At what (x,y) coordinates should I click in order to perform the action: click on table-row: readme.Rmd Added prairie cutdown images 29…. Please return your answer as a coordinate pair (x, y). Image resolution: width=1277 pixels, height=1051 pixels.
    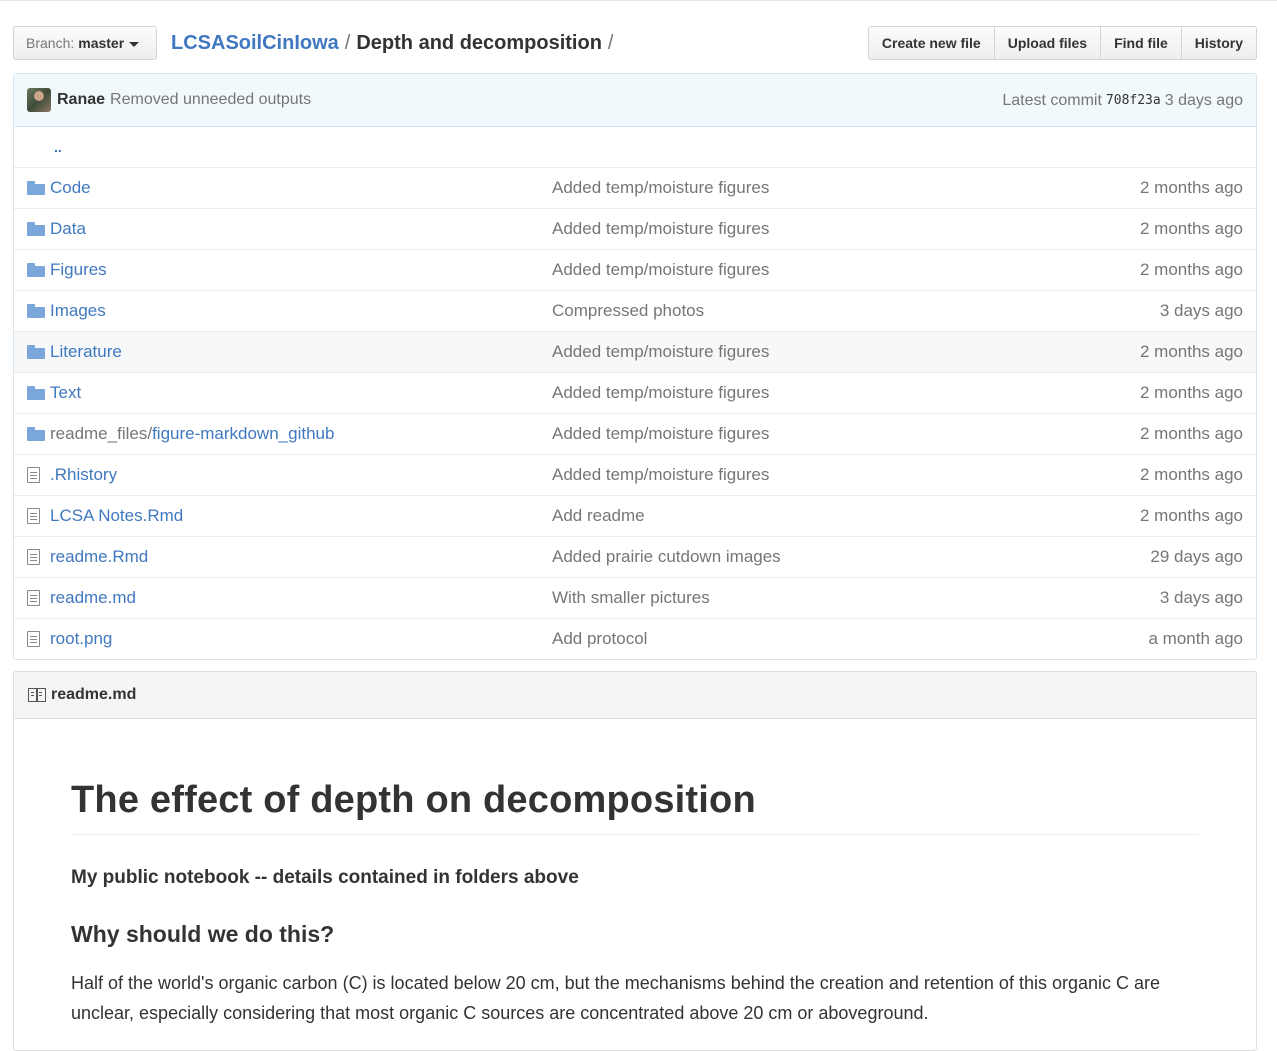
    Looking at the image, I should click on (635, 556).